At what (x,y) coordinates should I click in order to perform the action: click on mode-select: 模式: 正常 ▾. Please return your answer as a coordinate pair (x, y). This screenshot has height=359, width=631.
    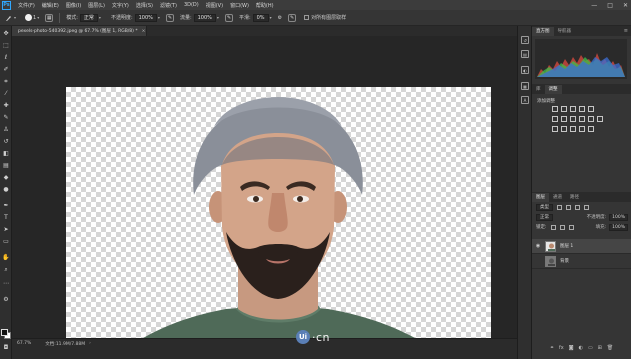
    Looking at the image, I should click on (83, 17).